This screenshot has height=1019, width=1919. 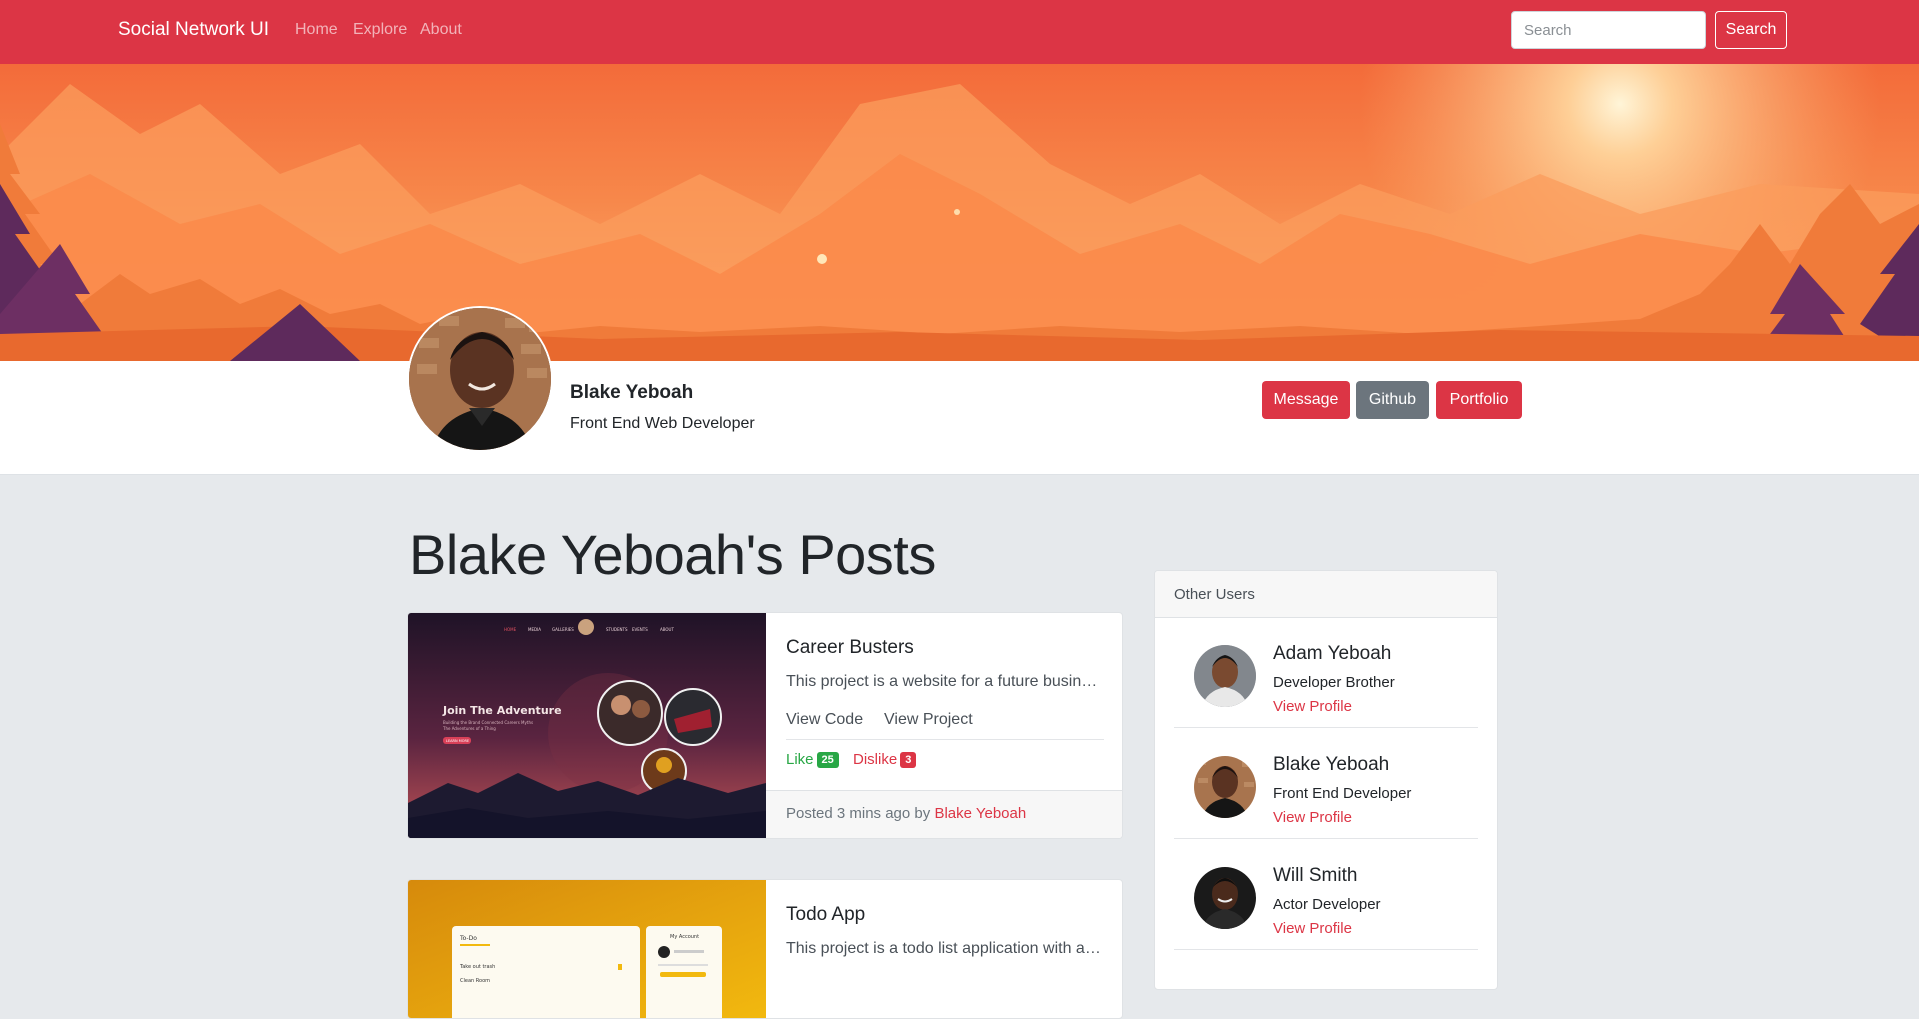 I want to click on dislike-count-badge: 3, so click(x=908, y=760).